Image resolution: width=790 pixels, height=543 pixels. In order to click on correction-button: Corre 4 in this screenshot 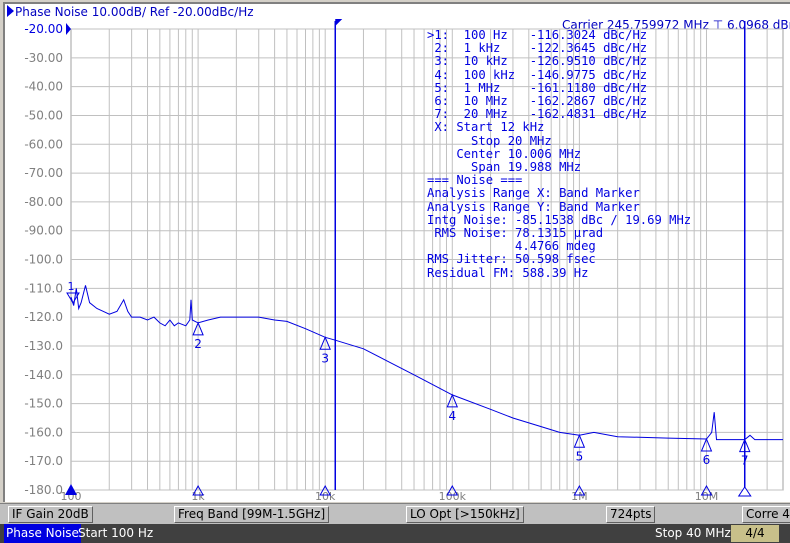, I will do `click(766, 514)`.